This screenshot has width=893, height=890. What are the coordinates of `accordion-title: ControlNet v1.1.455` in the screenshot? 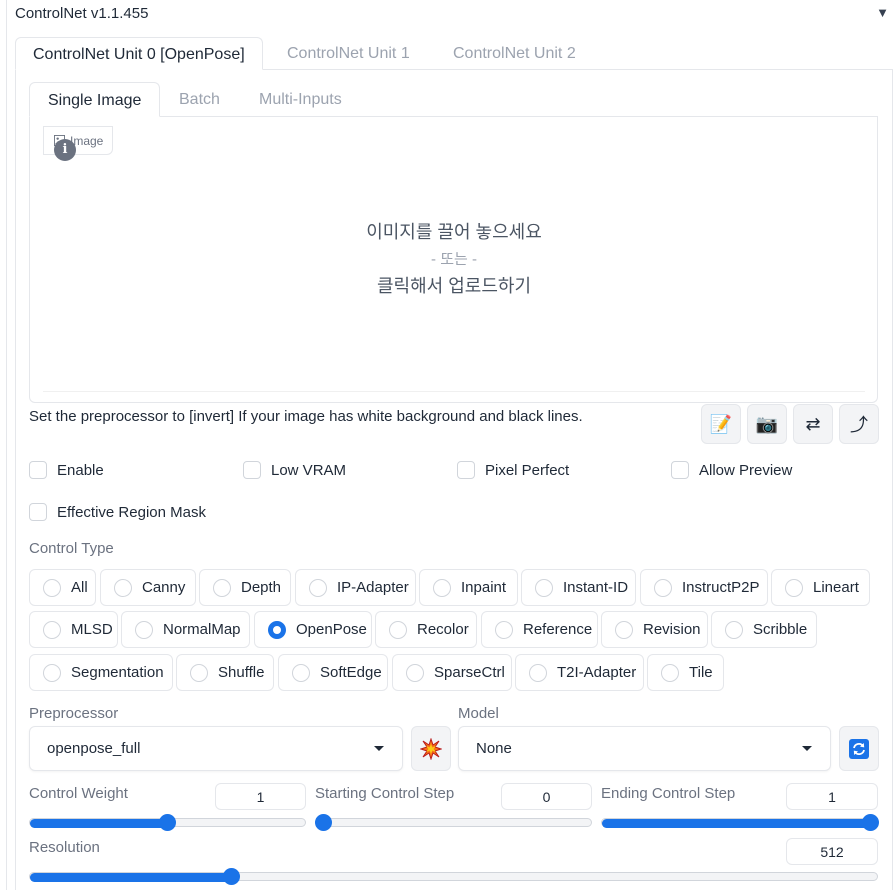 It's located at (81, 13).